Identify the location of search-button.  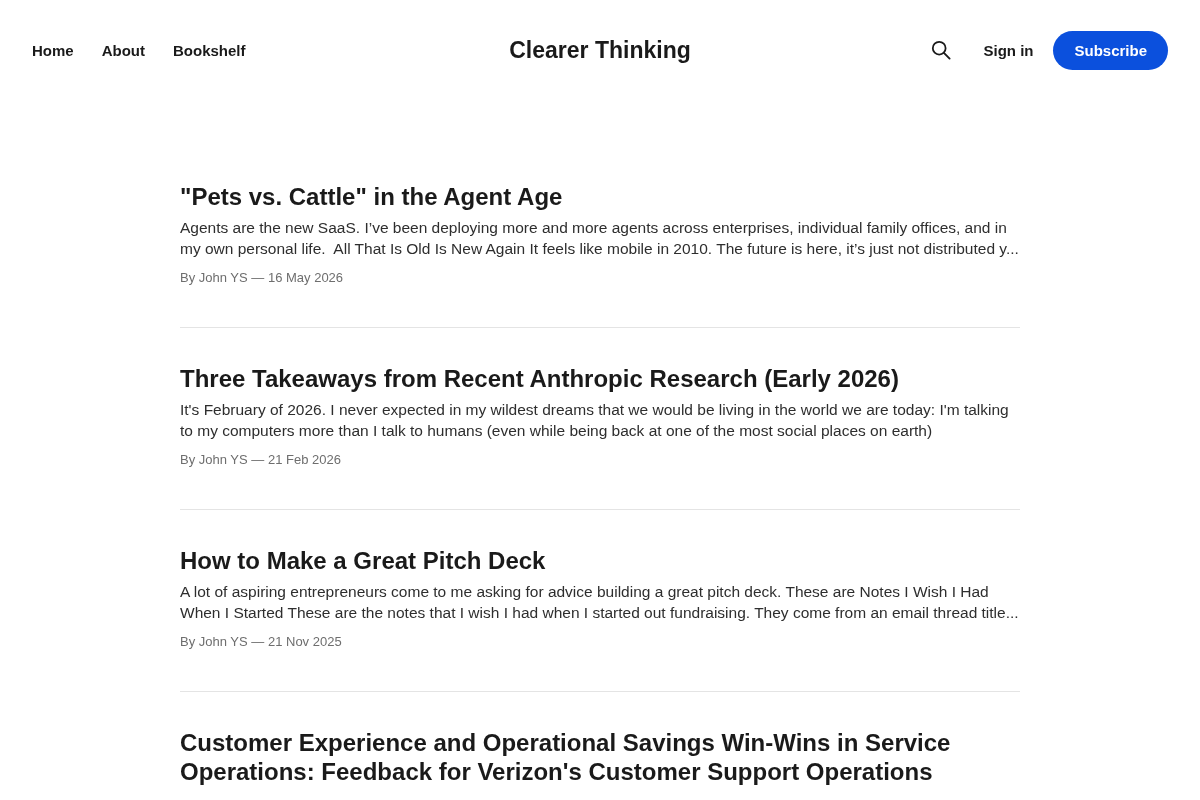
(941, 50).